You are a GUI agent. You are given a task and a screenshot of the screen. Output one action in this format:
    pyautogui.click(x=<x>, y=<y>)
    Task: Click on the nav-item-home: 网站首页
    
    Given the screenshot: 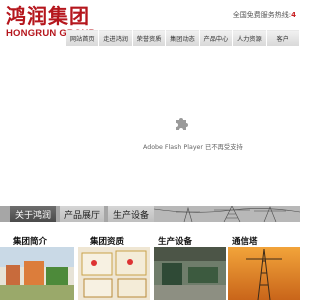 What is the action you would take?
    pyautogui.click(x=82, y=38)
    